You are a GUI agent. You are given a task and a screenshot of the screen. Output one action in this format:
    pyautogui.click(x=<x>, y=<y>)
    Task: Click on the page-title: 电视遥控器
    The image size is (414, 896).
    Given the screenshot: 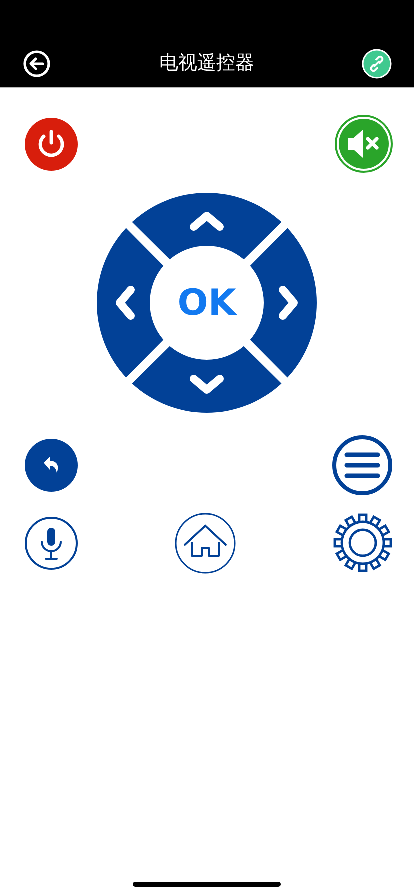 What is the action you would take?
    pyautogui.click(x=207, y=63)
    